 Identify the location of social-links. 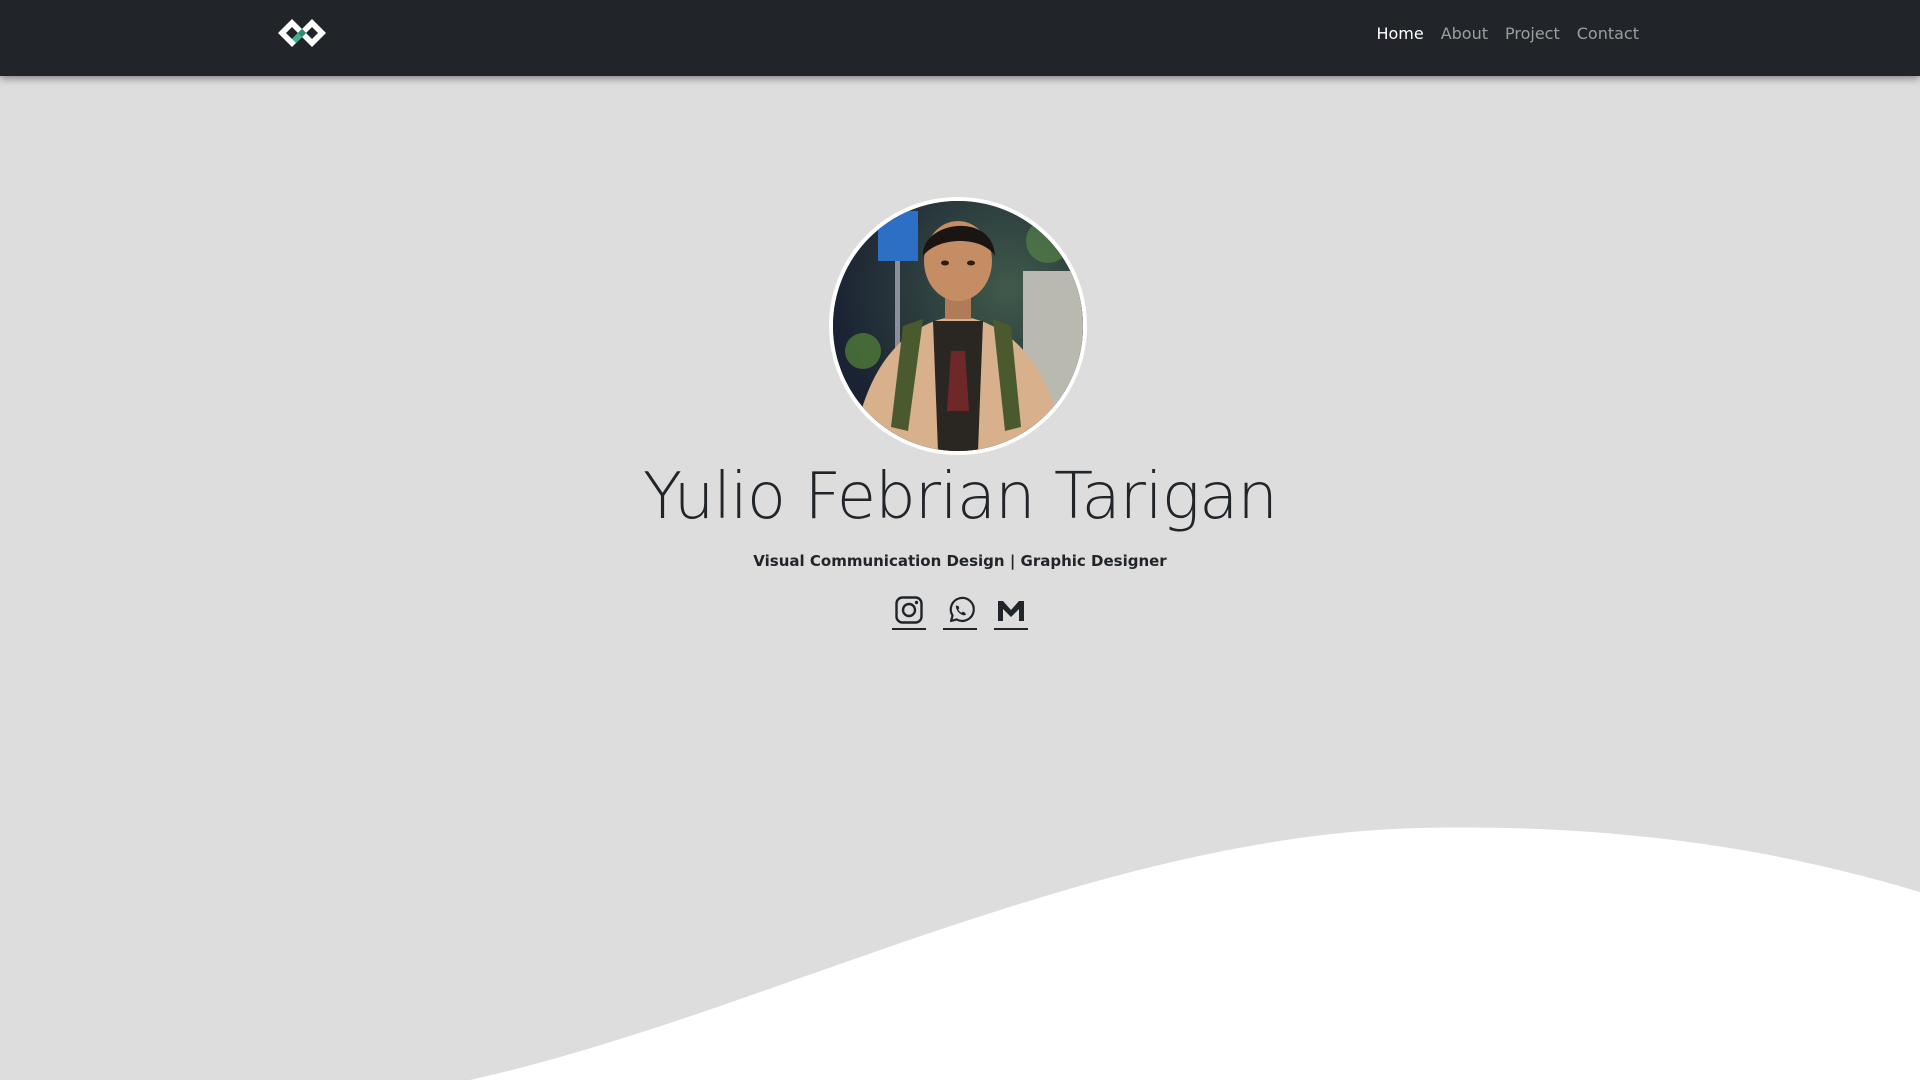
(960, 612).